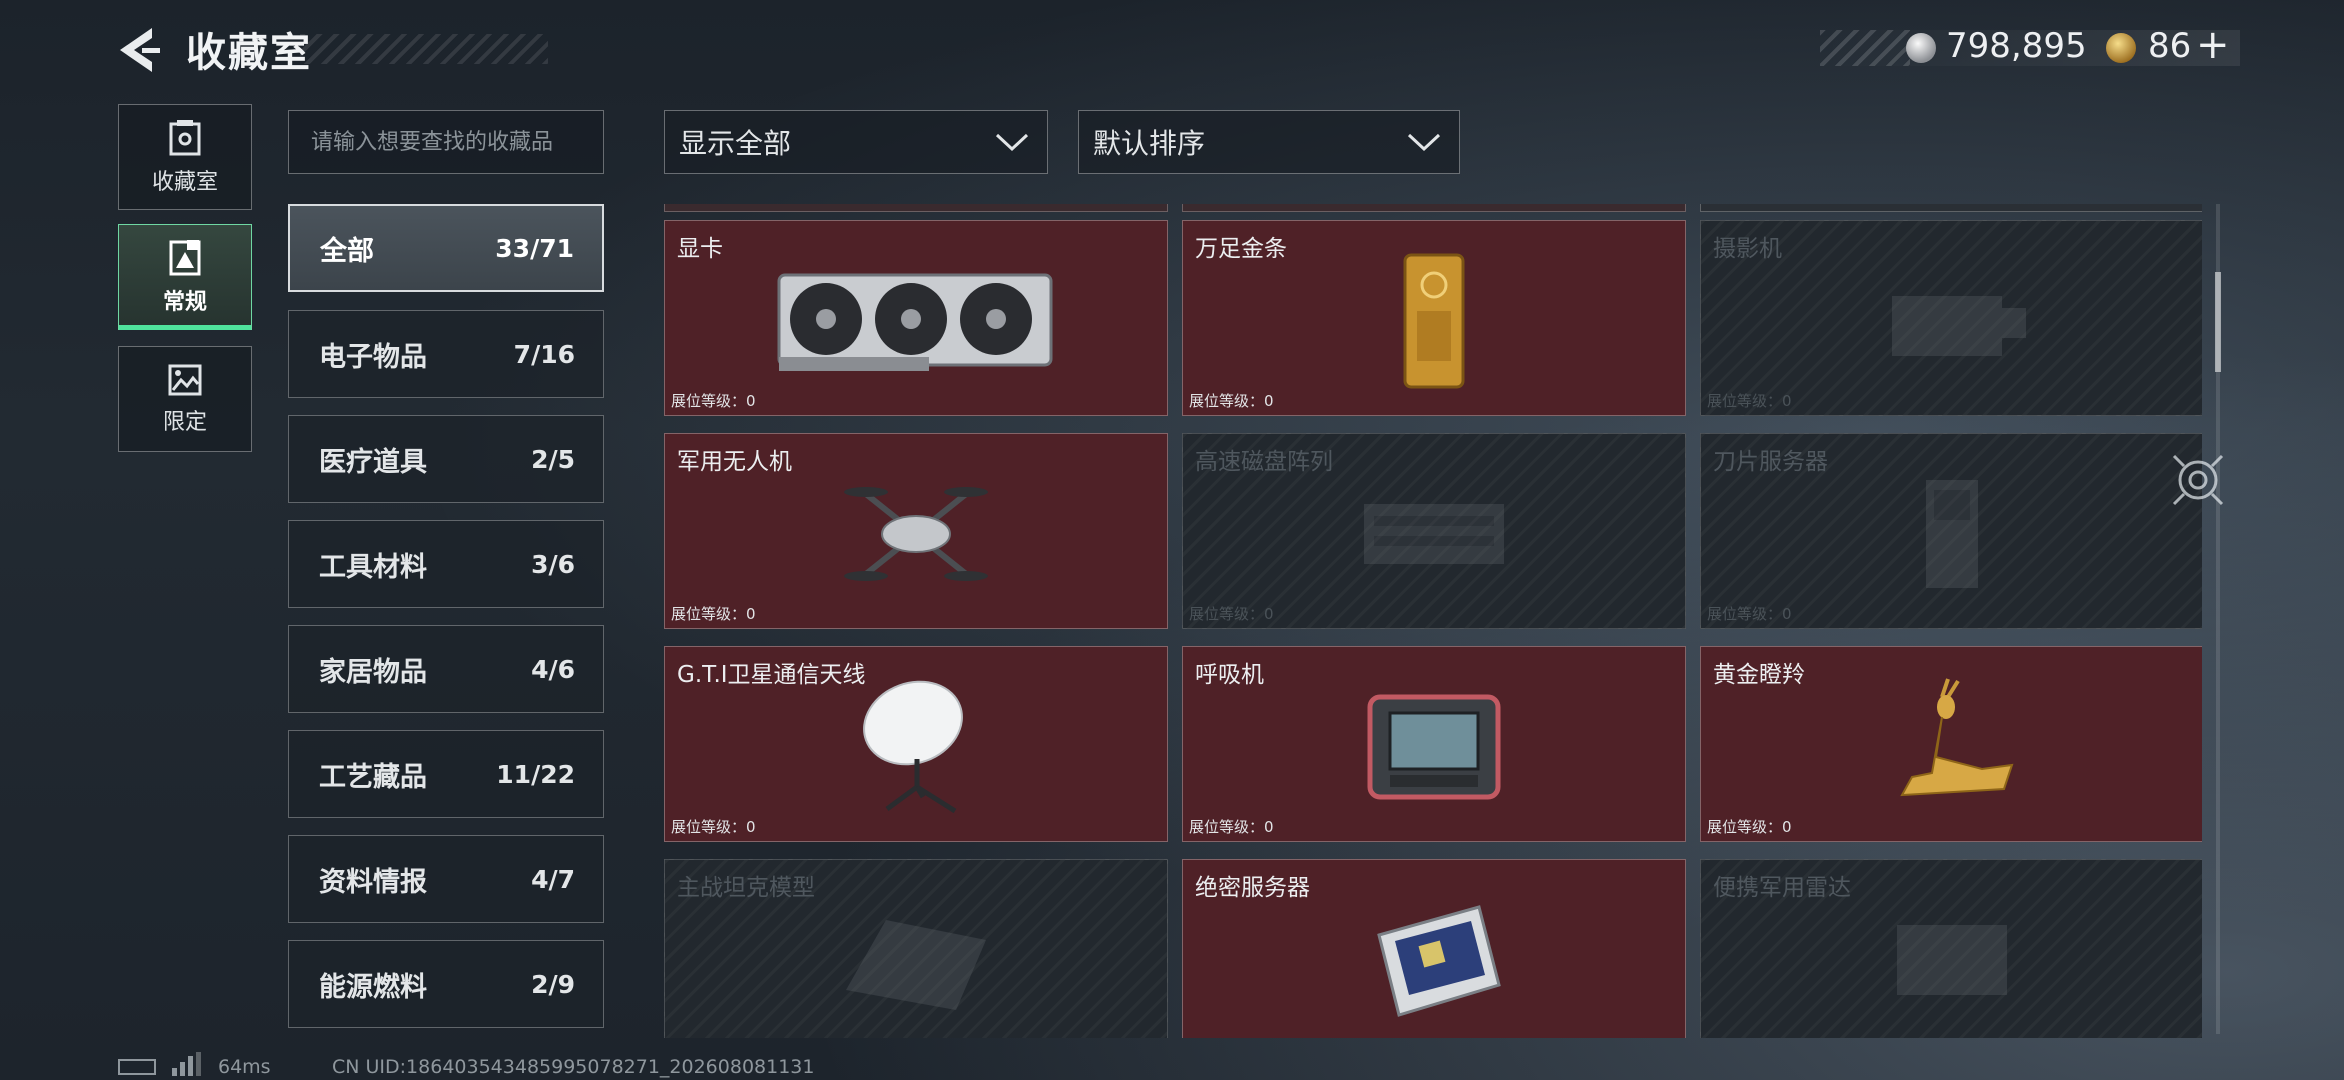 The width and height of the screenshot is (2344, 1080). Describe the element at coordinates (184, 182) in the screenshot. I see `mode-tab-label: 收藏室` at that location.